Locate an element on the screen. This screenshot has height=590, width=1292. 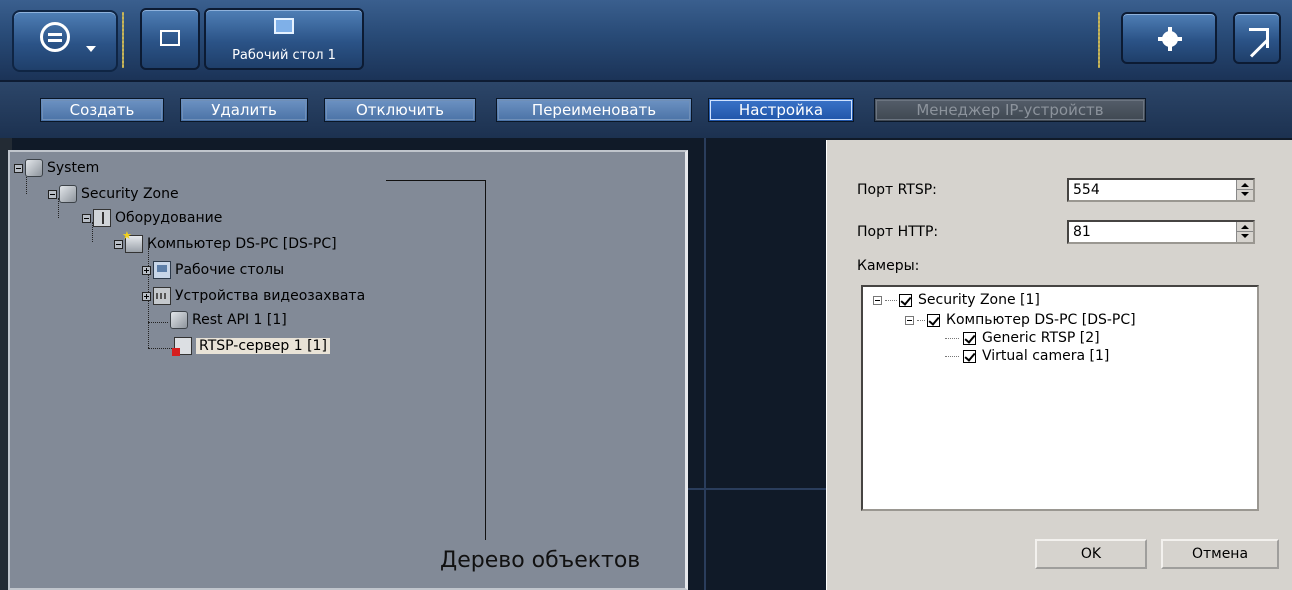
fullscreen-icon is located at coordinates (170, 38).